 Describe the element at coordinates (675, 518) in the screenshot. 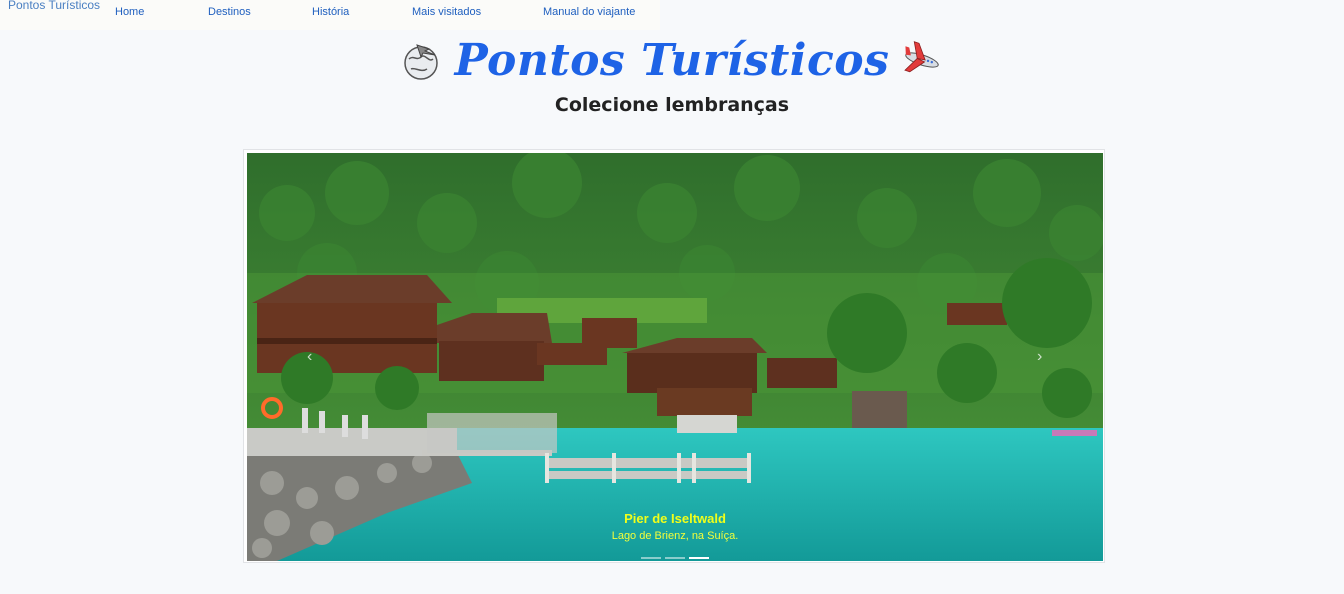

I see `caption-title: Pier de Iseltwald` at that location.